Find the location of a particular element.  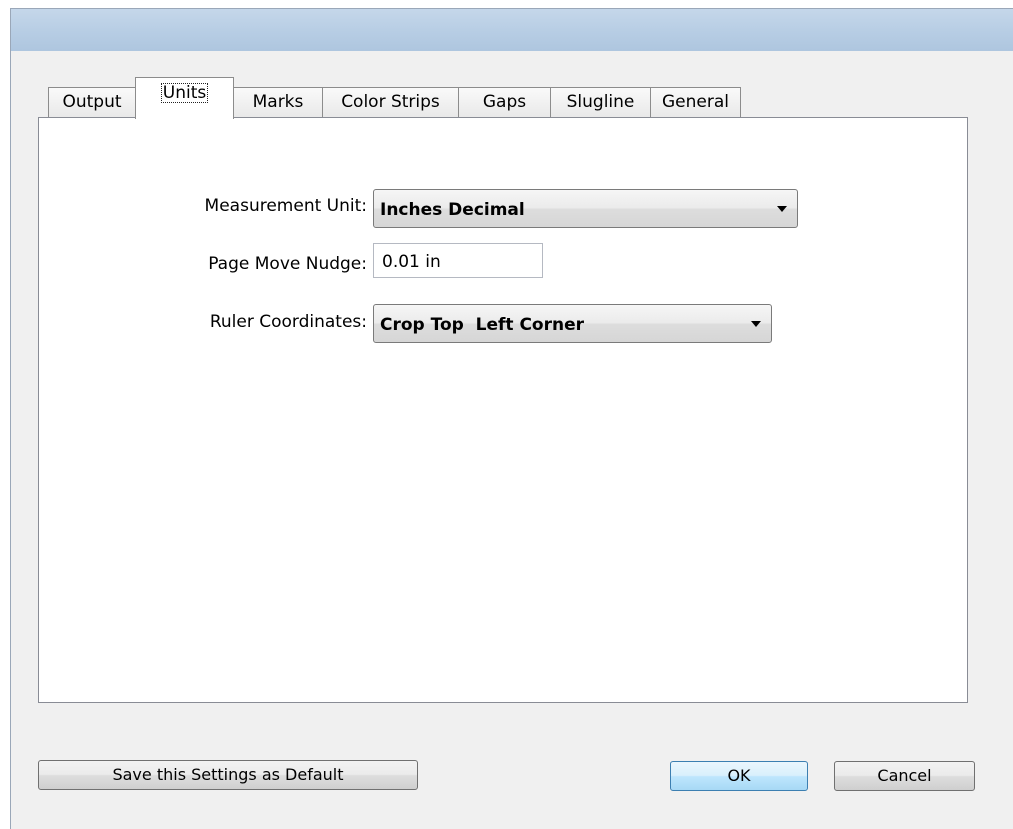

ruler-coordinates-value: Crop Top Left Corner is located at coordinates (482, 325).